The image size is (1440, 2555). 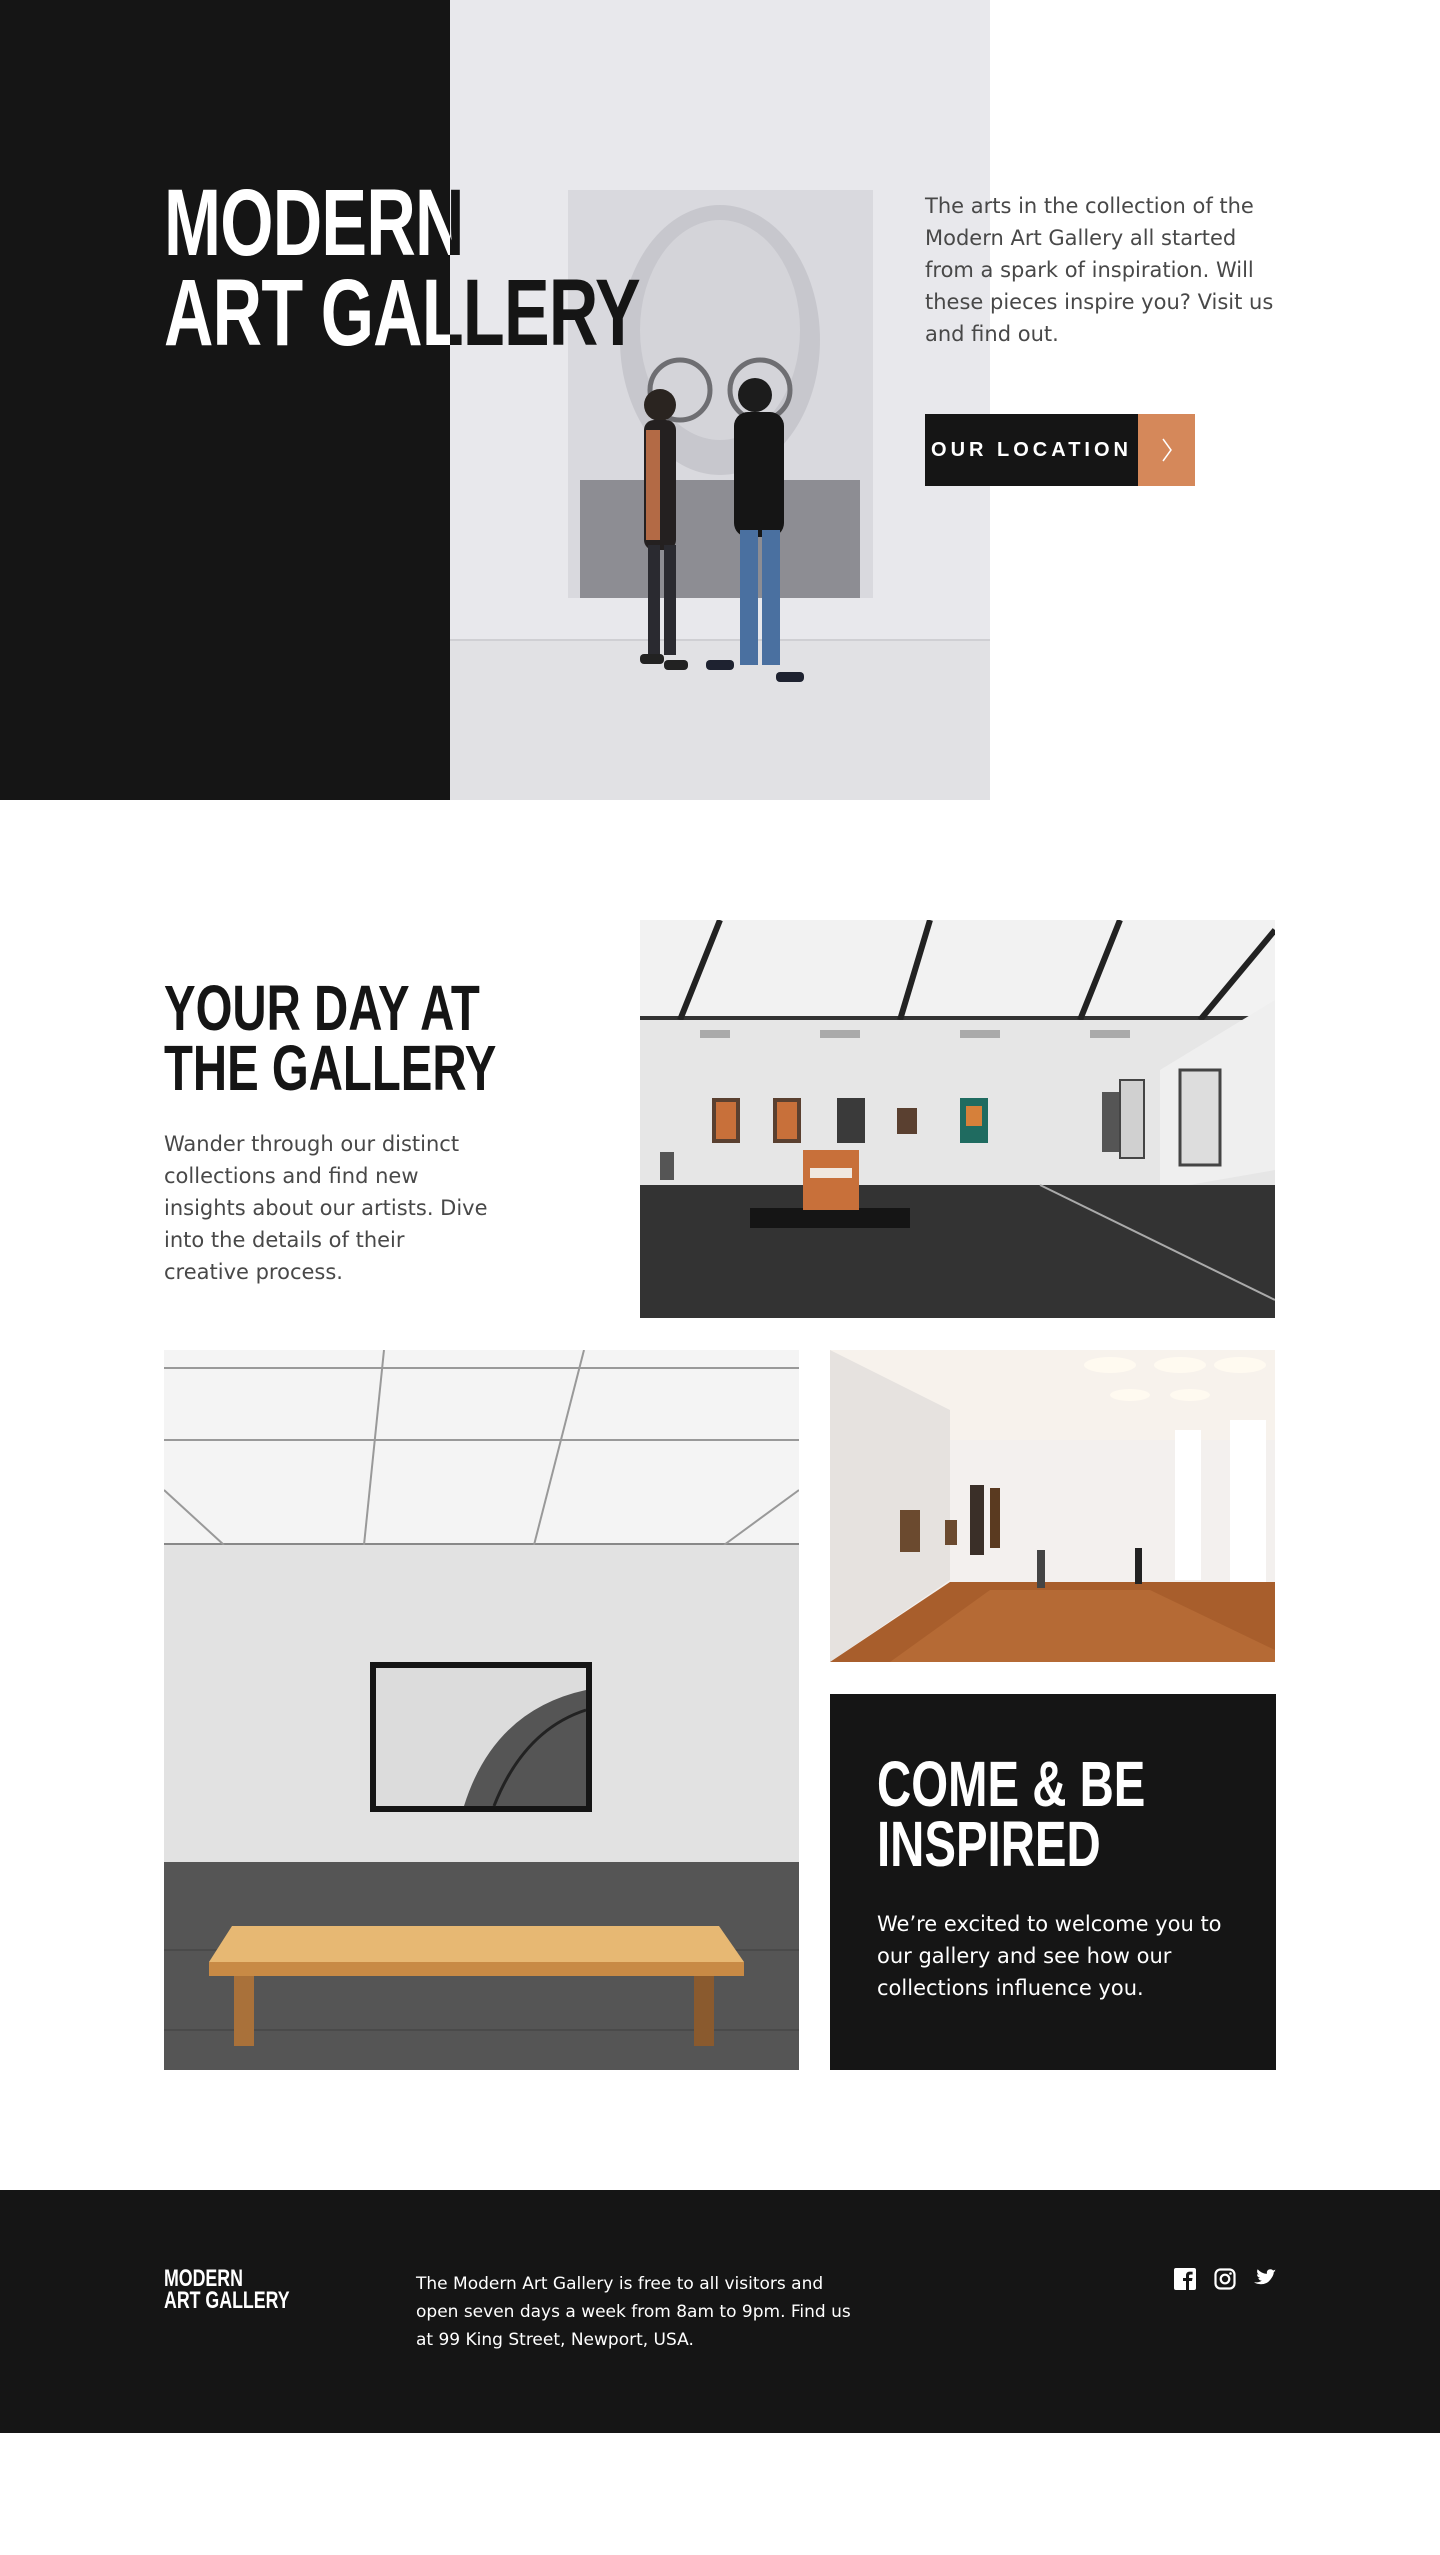 I want to click on twitter-icon, so click(x=1266, y=2280).